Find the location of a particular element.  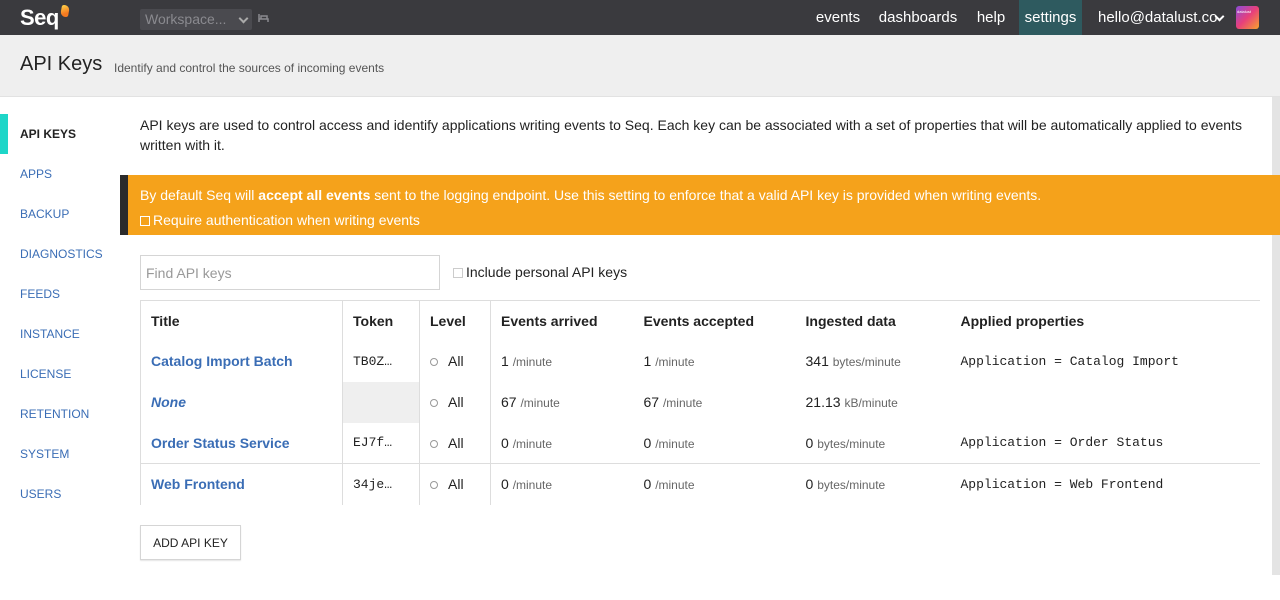

key-token is located at coordinates (381, 402).